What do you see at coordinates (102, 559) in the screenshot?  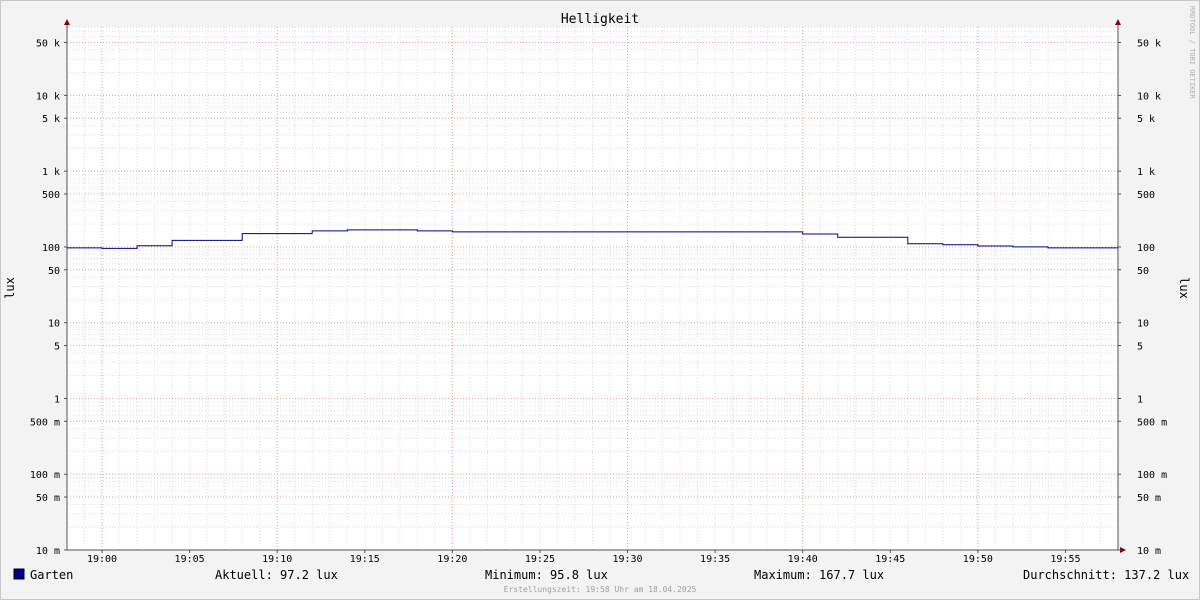 I see `x-tick-label: 19:00` at bounding box center [102, 559].